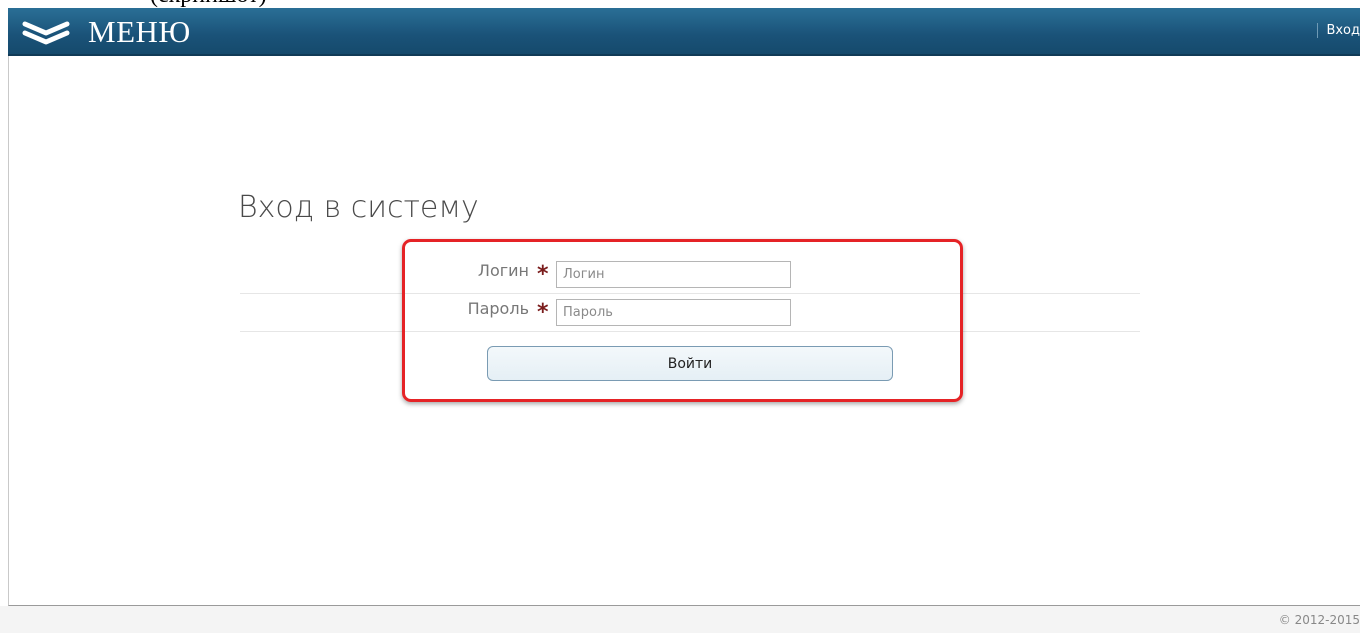 Image resolution: width=1360 pixels, height=633 pixels. I want to click on copyright-text: © 2012-2015, so click(1319, 620).